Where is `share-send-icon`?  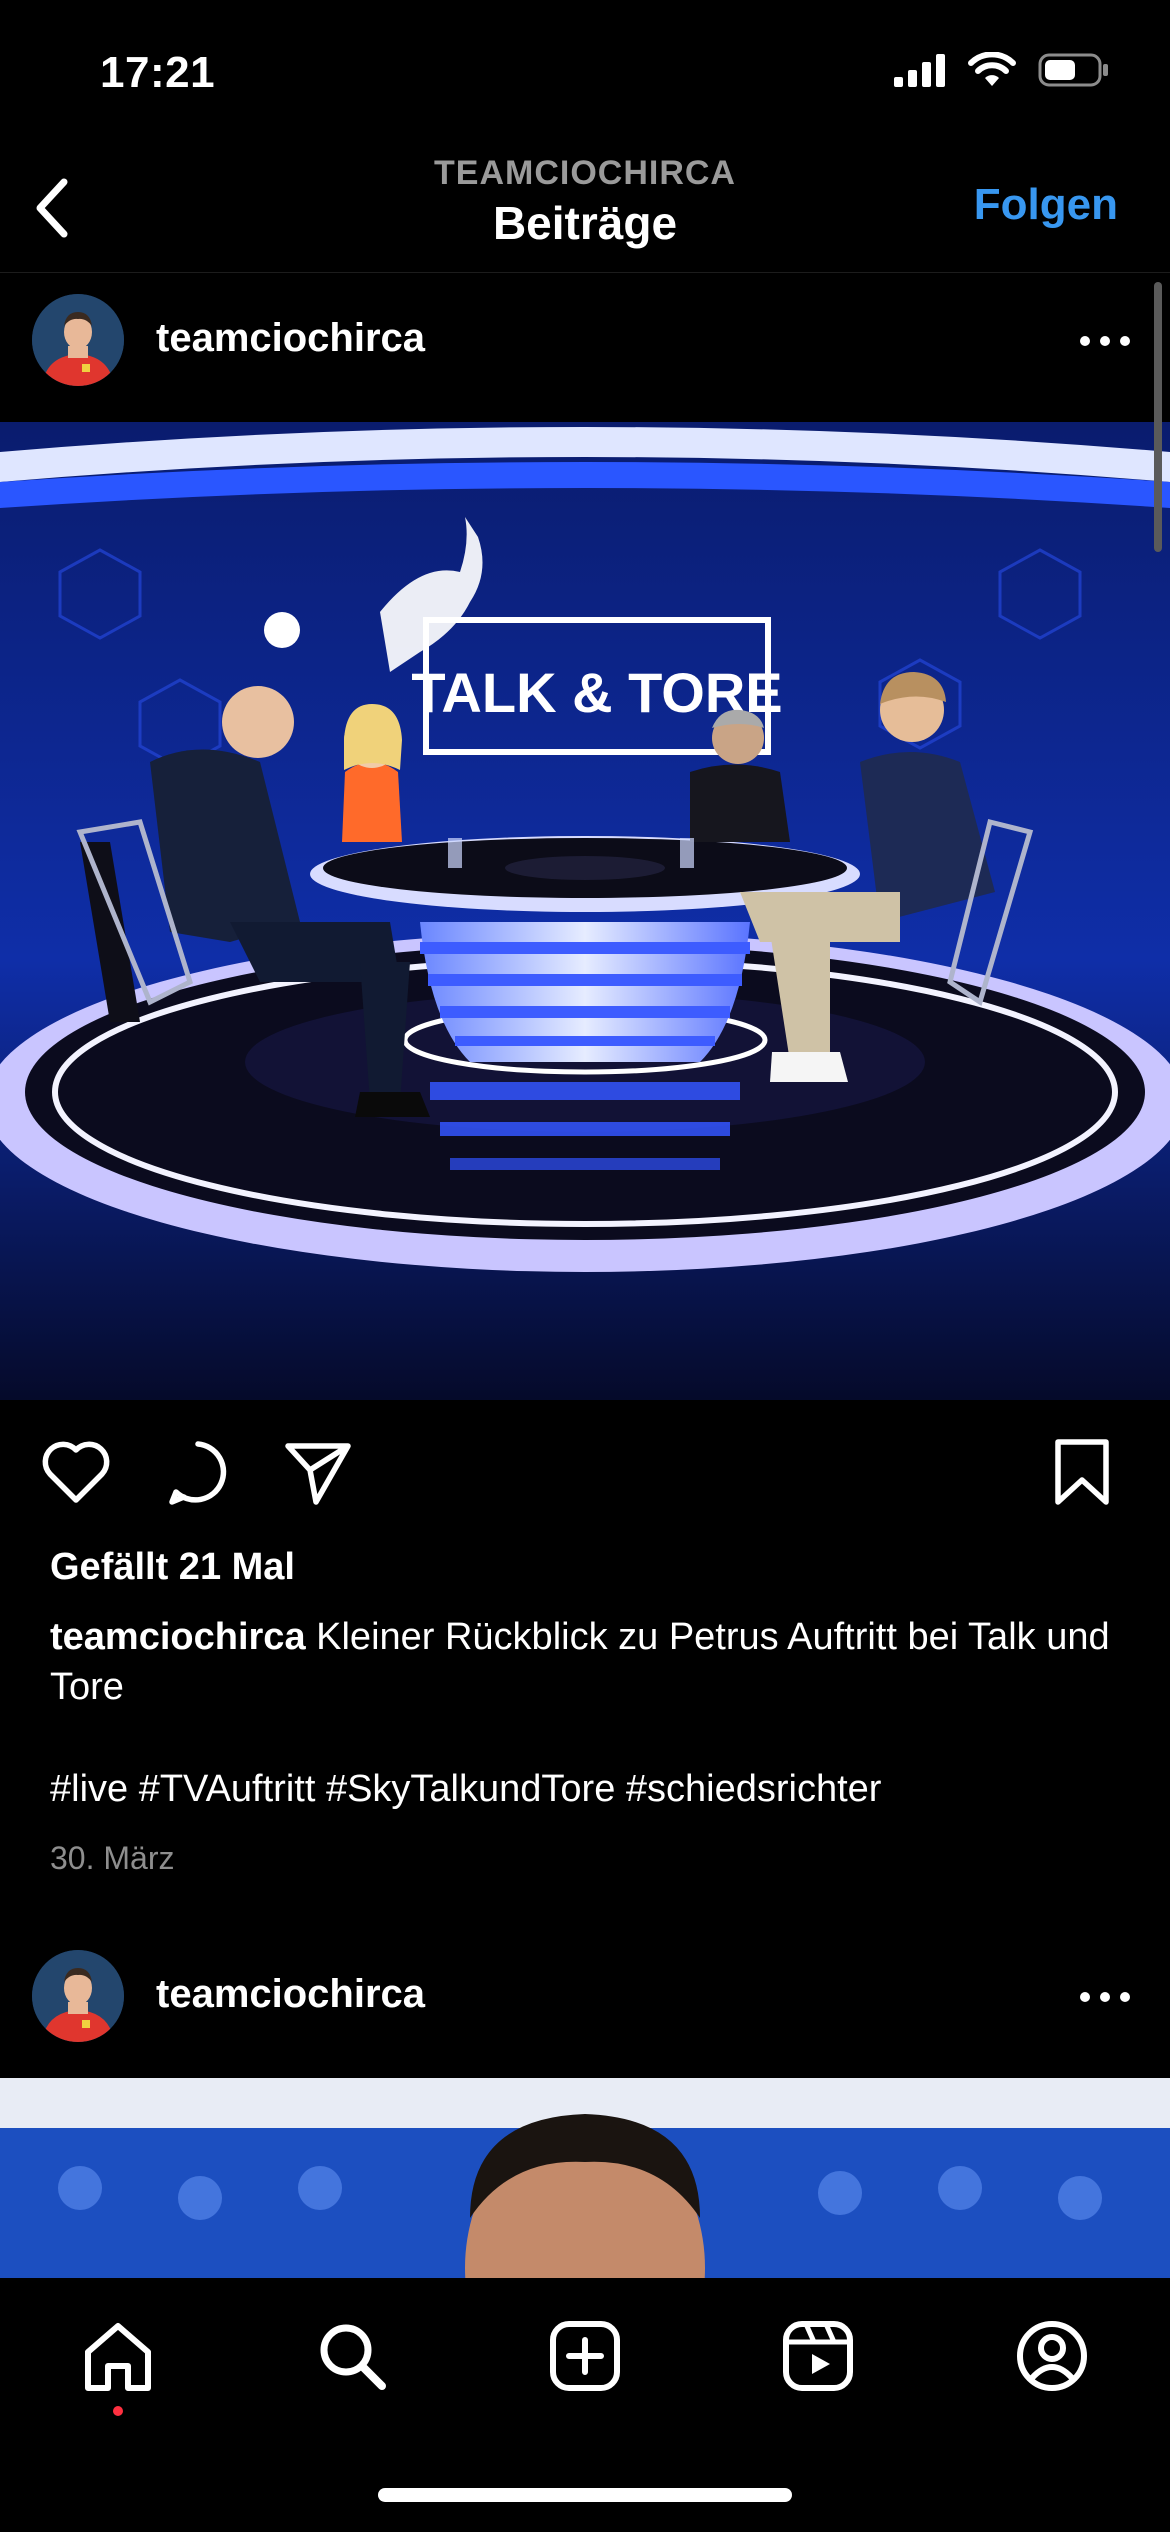
share-send-icon is located at coordinates (318, 1472).